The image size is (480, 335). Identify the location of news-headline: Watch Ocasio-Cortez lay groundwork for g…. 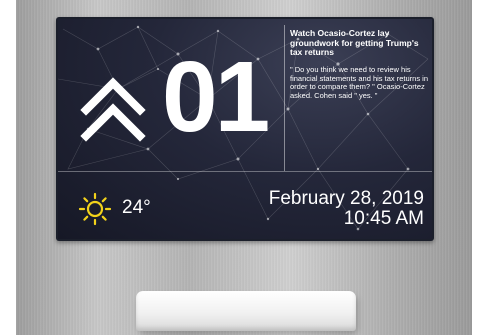
(354, 42).